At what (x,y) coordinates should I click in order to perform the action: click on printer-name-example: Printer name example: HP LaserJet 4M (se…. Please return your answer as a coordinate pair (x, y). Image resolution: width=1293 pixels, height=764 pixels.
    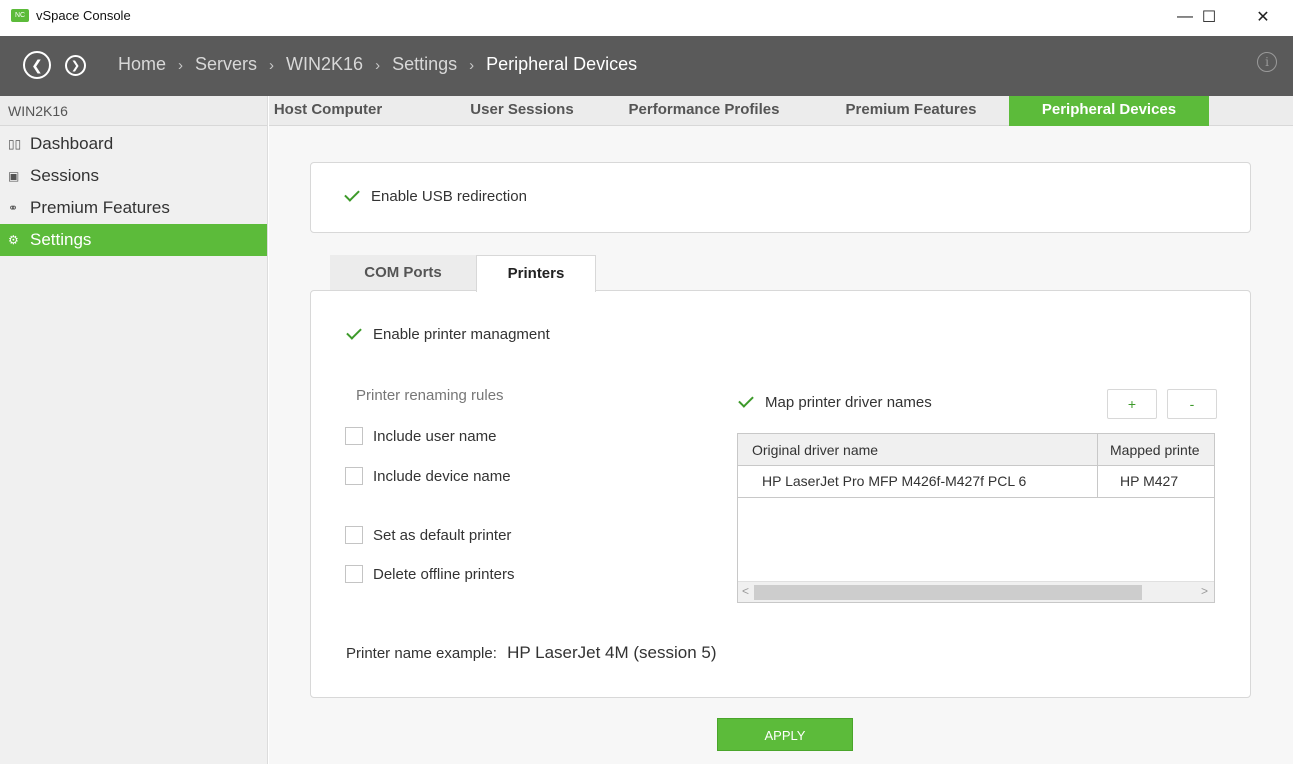
    Looking at the image, I should click on (531, 653).